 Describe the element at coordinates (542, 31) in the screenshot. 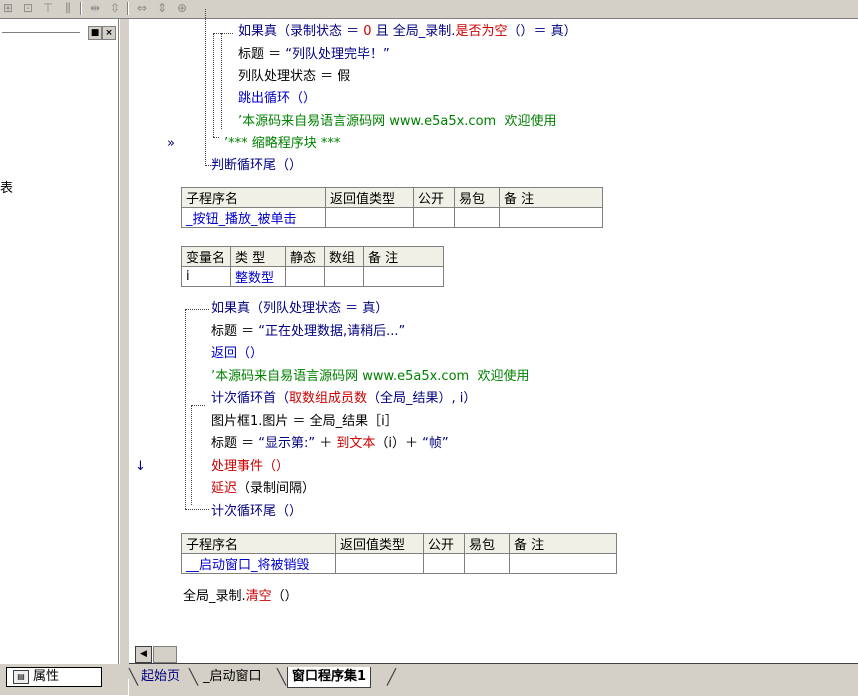

I see `code-token: （）＝ 真）` at that location.